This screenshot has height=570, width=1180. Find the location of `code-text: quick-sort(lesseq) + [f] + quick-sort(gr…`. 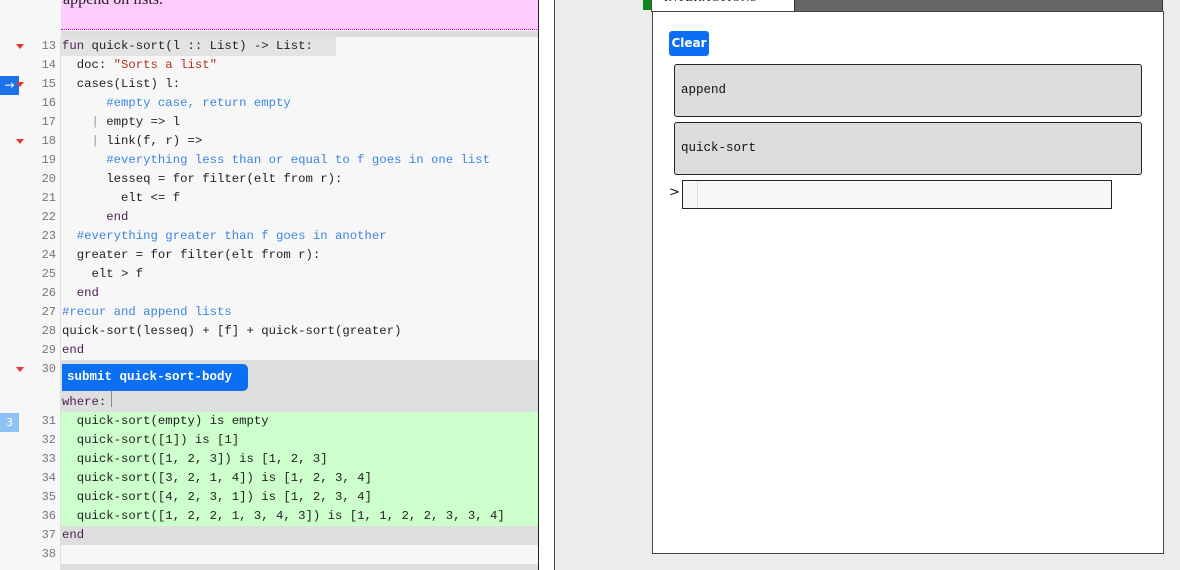

code-text: quick-sort(lesseq) + [f] + quick-sort(gr… is located at coordinates (232, 331).